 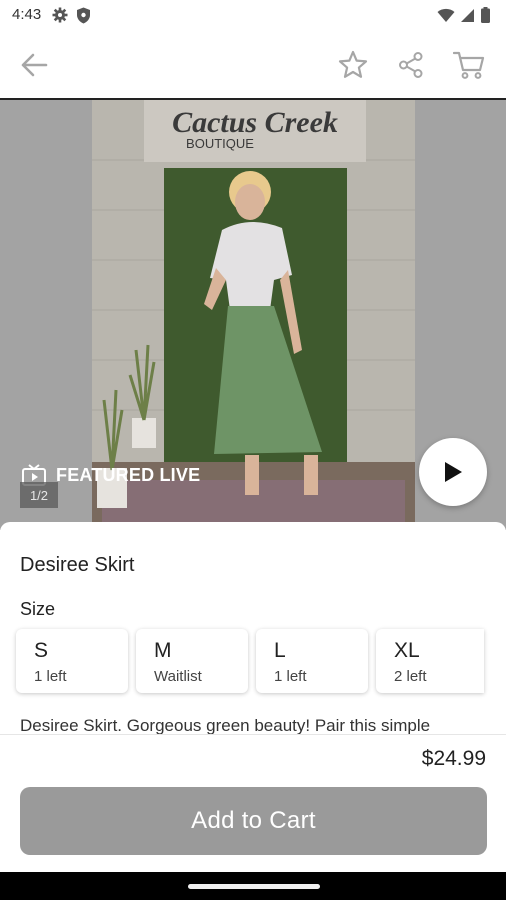 I want to click on system-nav-bar, so click(x=253, y=886).